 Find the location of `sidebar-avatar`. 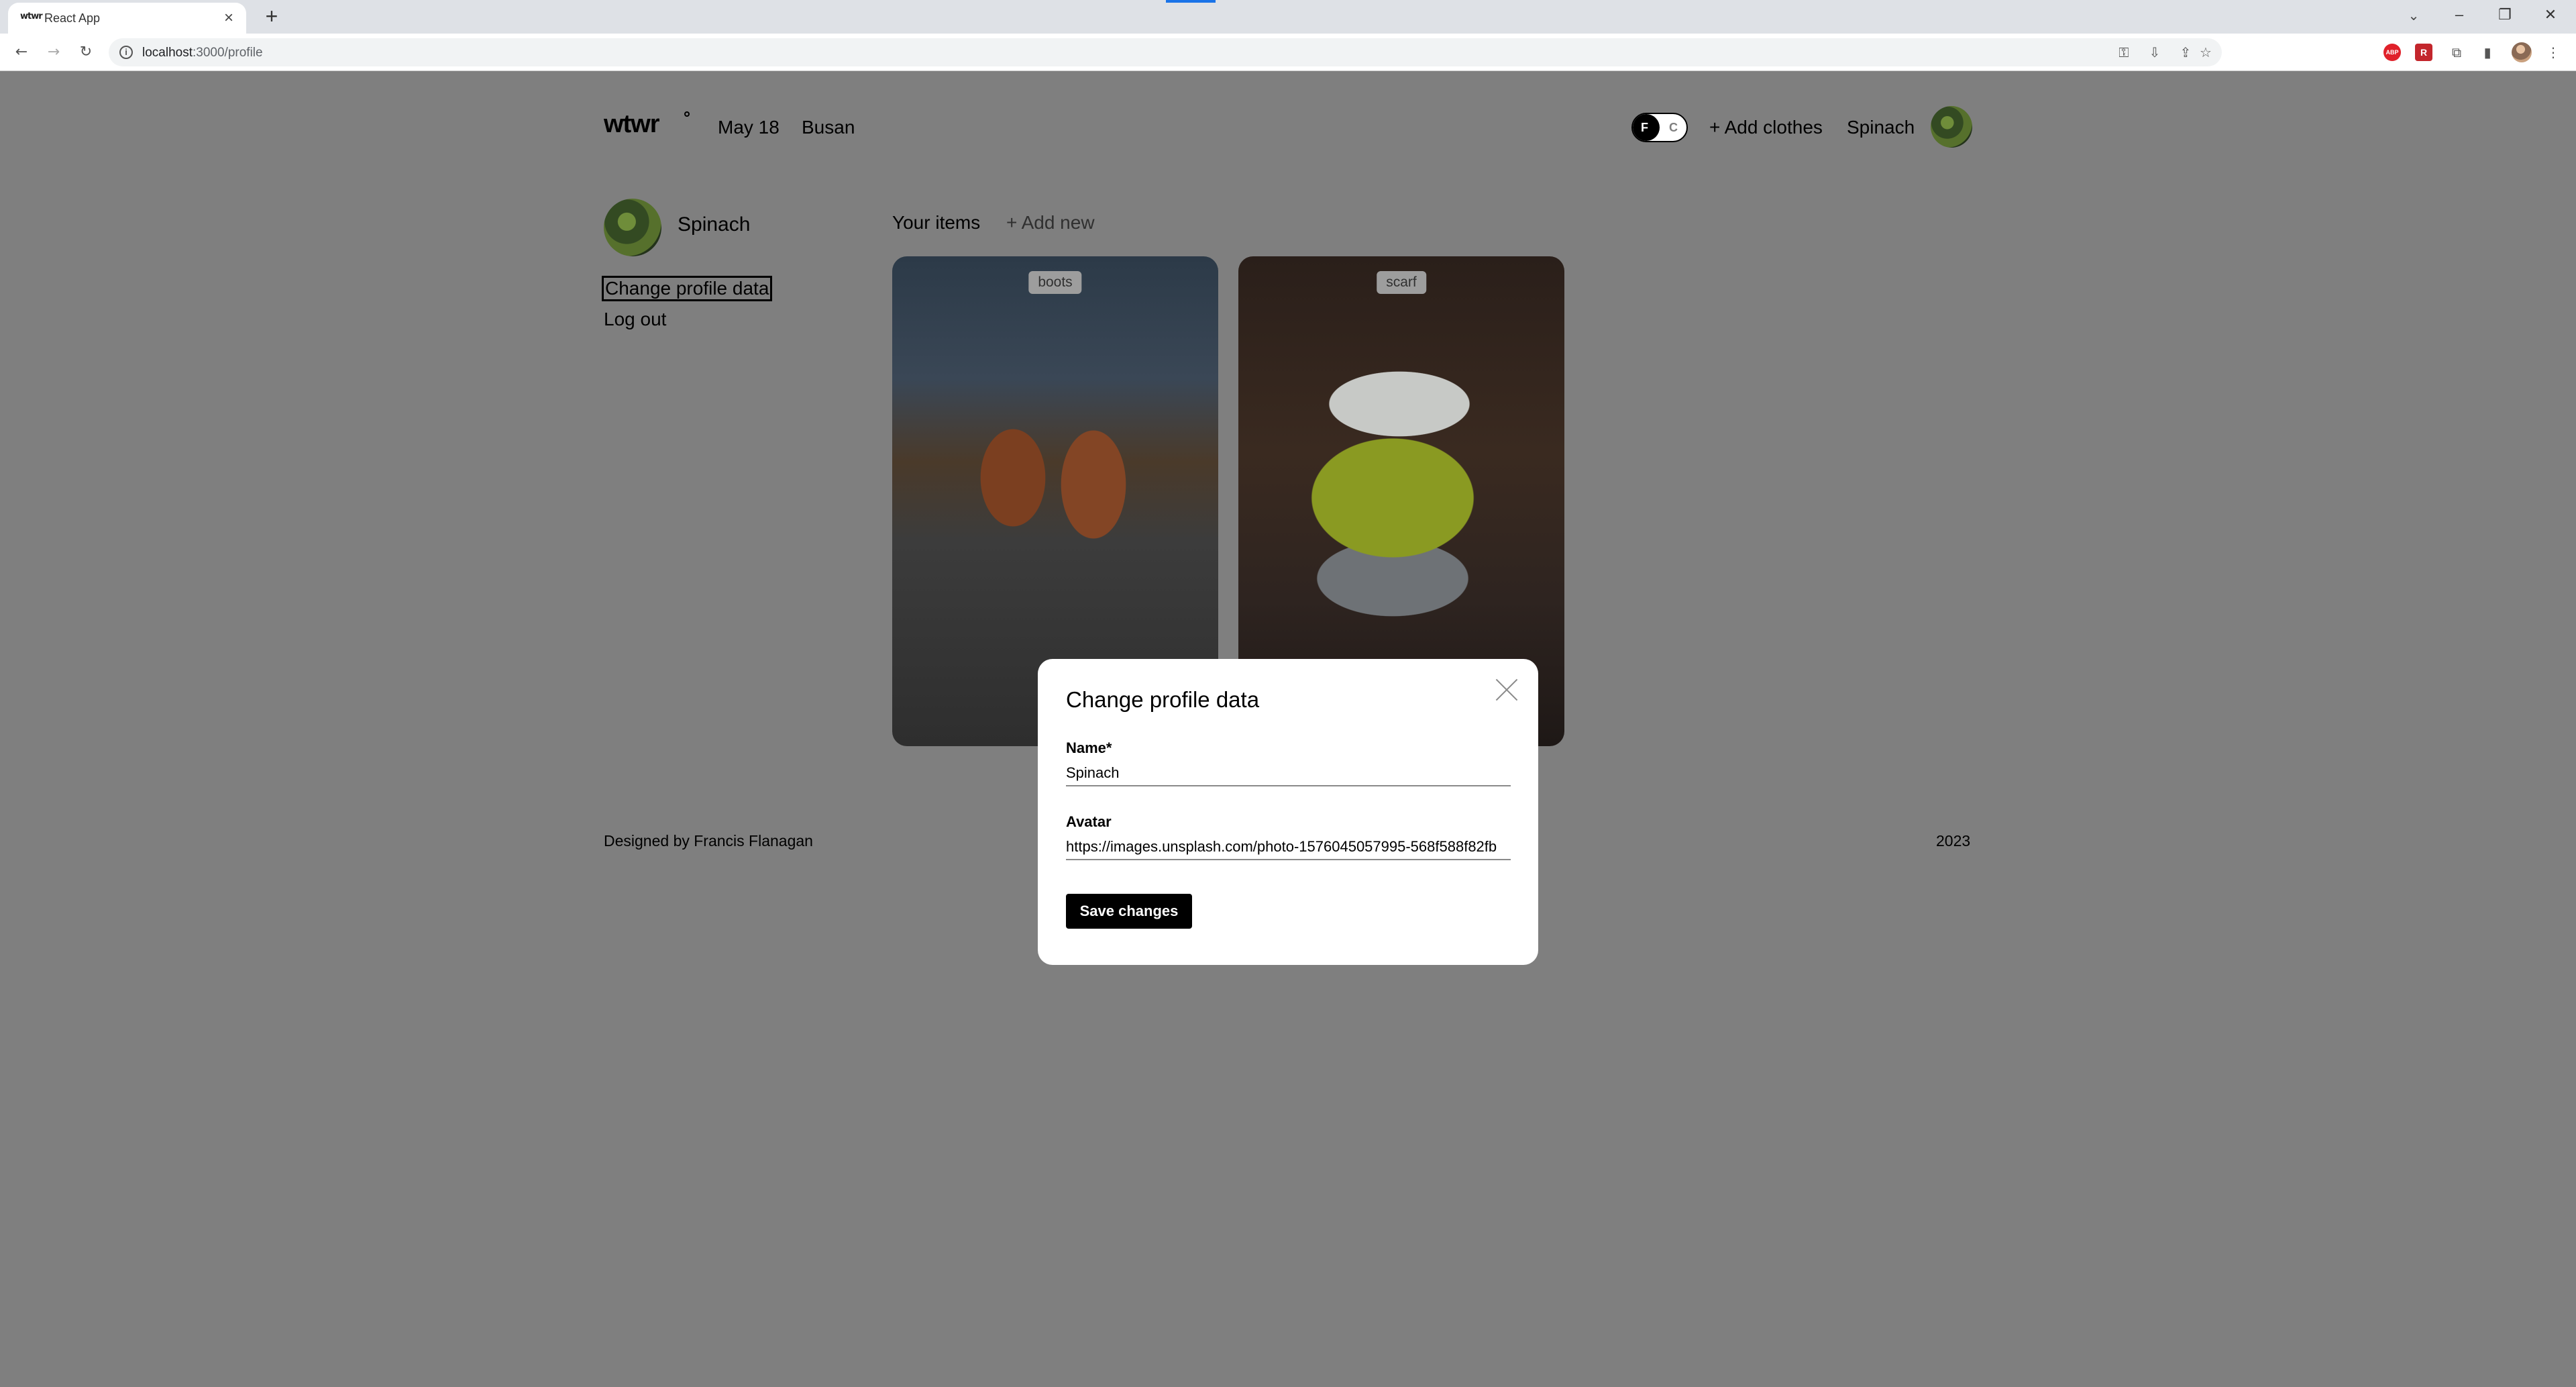

sidebar-avatar is located at coordinates (632, 227).